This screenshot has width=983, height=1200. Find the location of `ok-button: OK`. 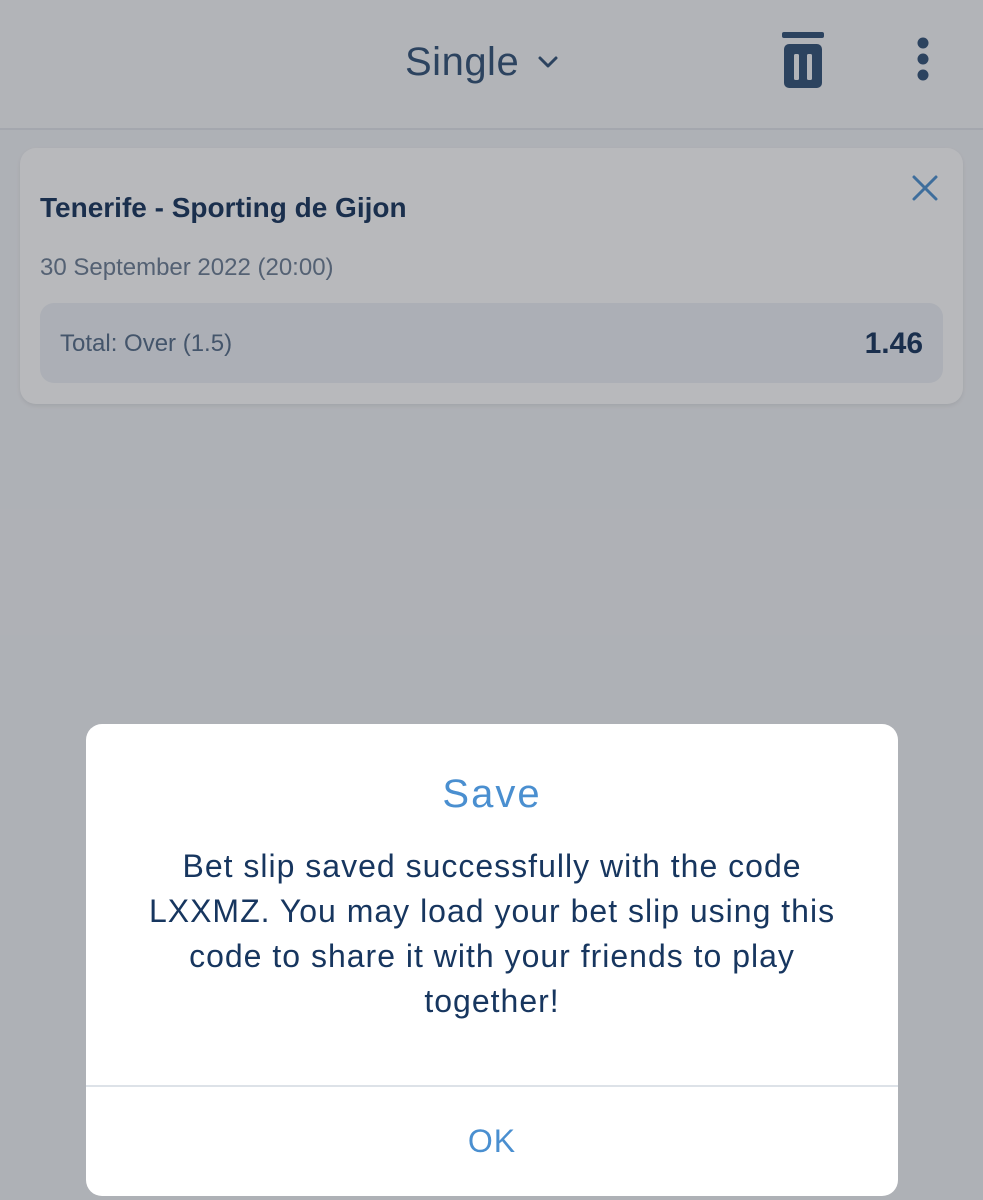

ok-button: OK is located at coordinates (492, 1141).